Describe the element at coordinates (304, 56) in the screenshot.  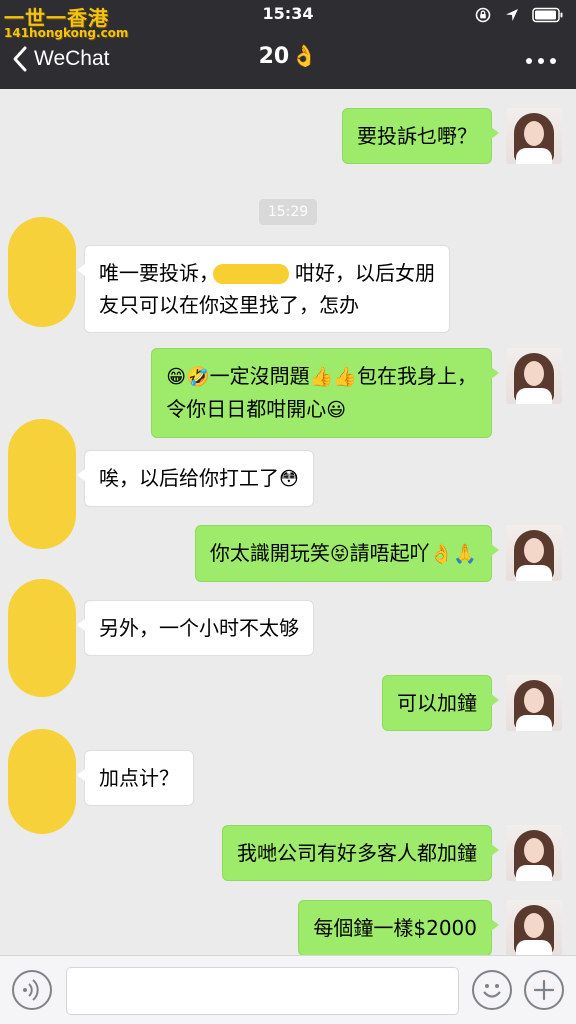
I see `ok-hand-emoji: 👌` at that location.